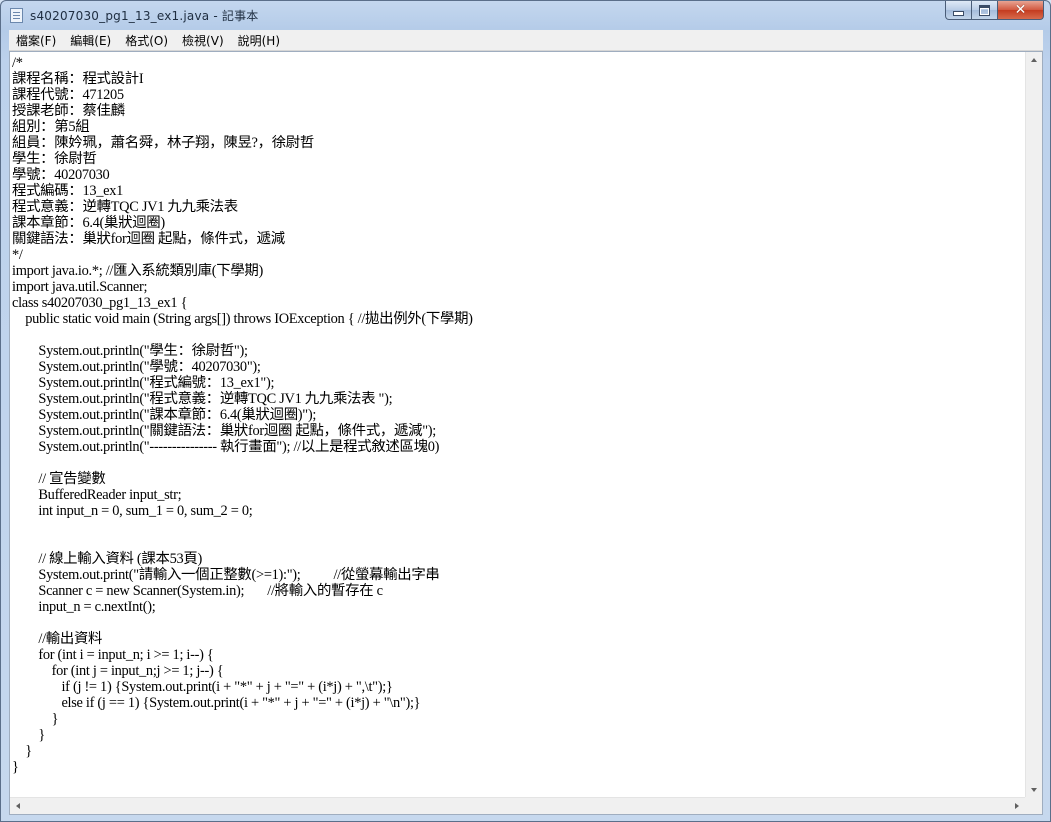  Describe the element at coordinates (36, 40) in the screenshot. I see `menu-file: 檔案(F)` at that location.